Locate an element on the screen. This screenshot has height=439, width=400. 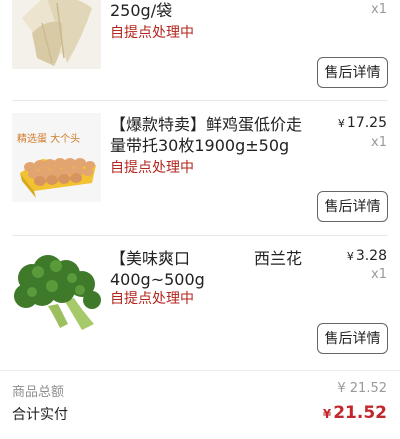
summary-divider is located at coordinates (200, 370).